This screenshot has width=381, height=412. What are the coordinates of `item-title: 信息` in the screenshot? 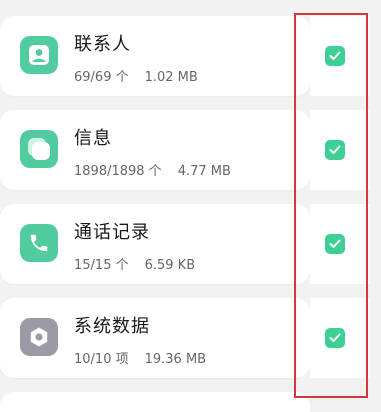 It's located at (93, 138).